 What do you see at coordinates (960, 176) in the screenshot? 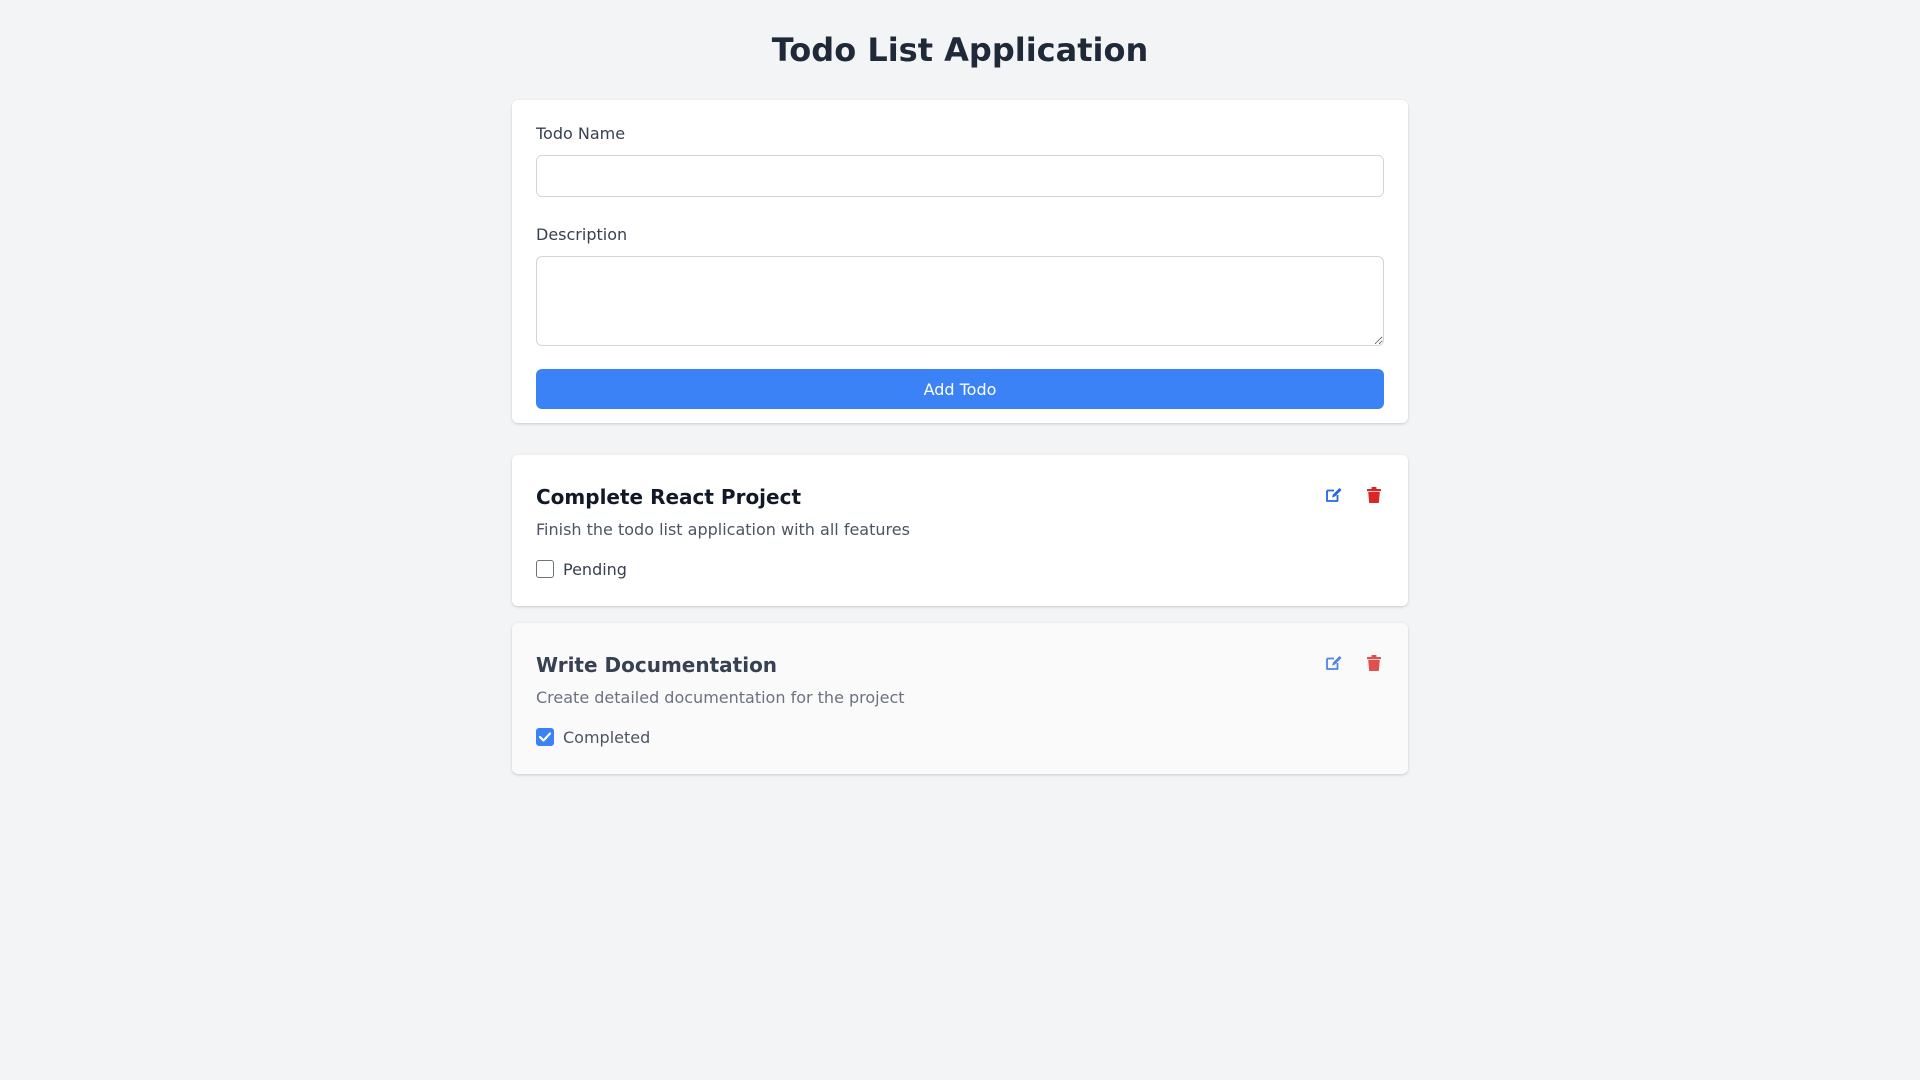
I see `todo-name-input` at bounding box center [960, 176].